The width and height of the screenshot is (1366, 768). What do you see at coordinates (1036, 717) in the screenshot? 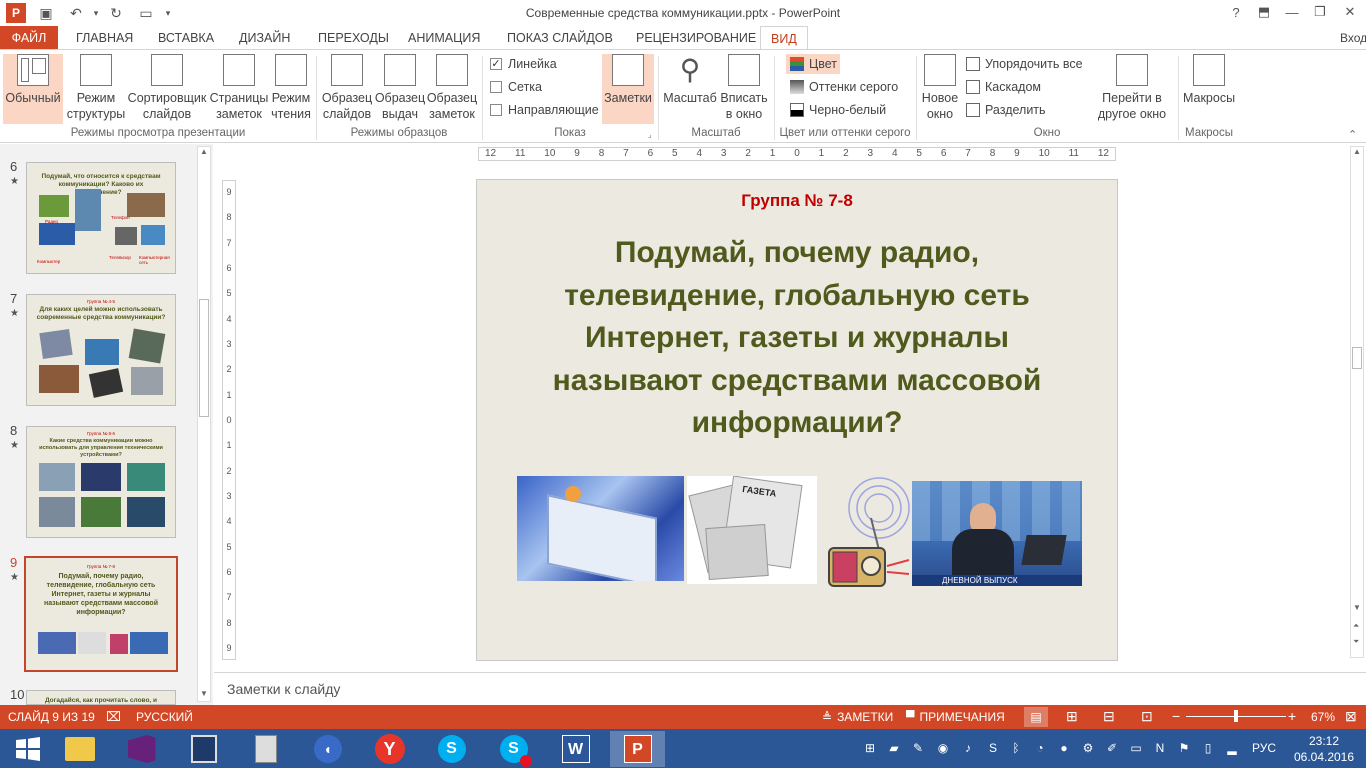
I see `normal-view-status-icon: ▤` at bounding box center [1036, 717].